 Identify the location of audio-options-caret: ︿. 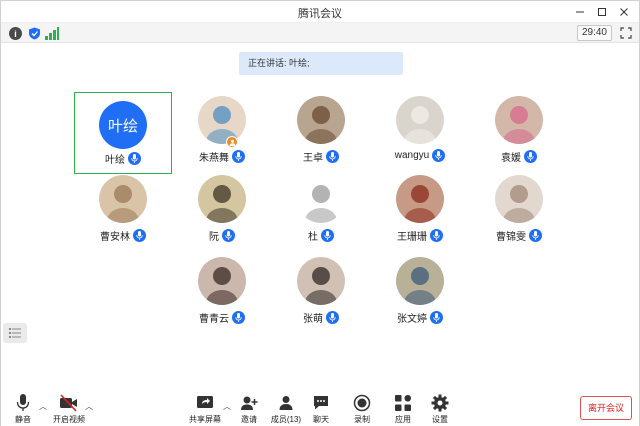
(43, 406).